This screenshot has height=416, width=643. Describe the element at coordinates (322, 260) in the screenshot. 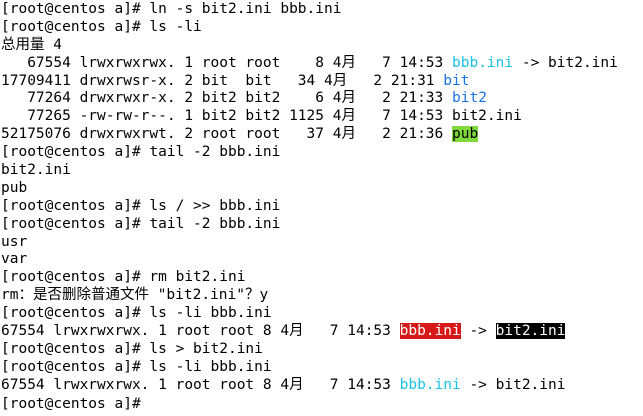

I see `terminal-line: var` at that location.